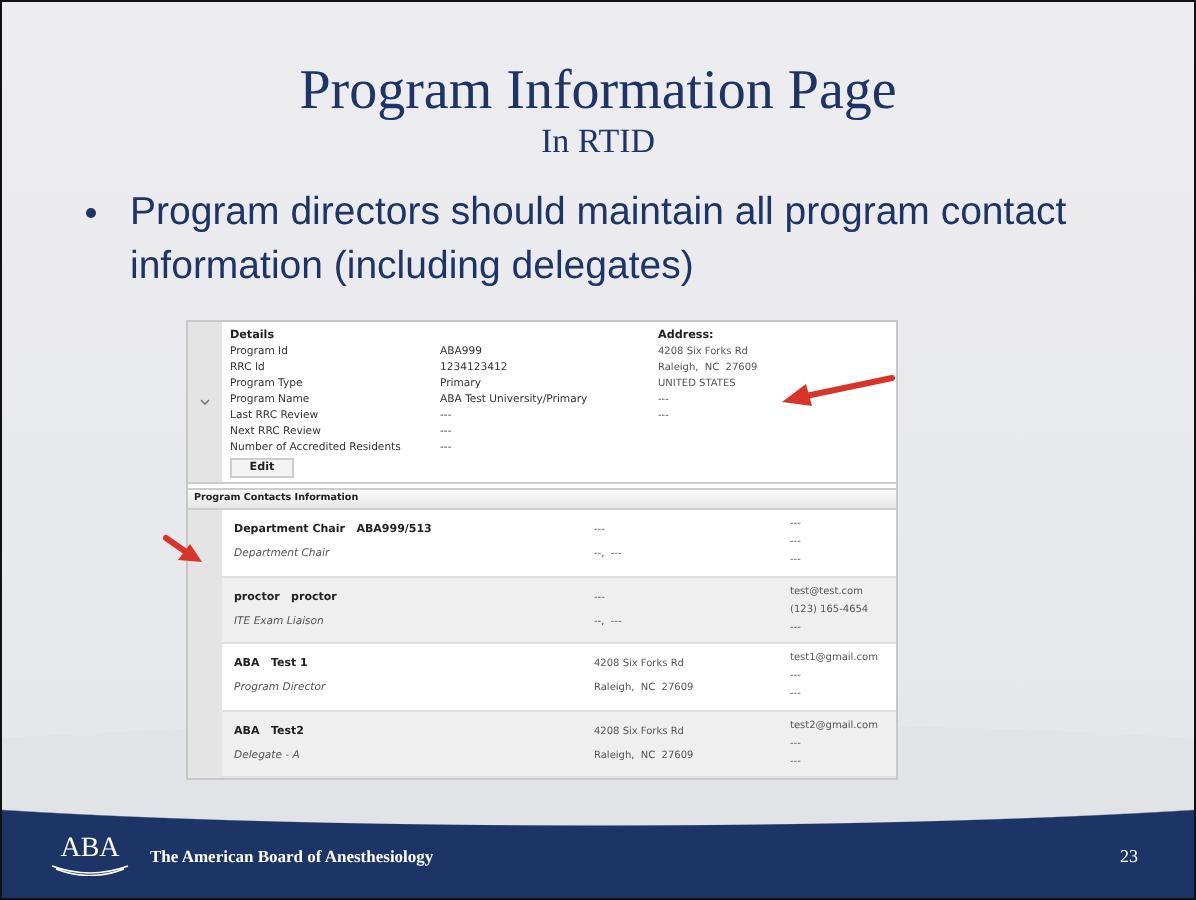 This screenshot has width=1196, height=900. Describe the element at coordinates (599, 240) in the screenshot. I see `bullet-text: Program directors should maintain all program contact information (including delegates)` at that location.